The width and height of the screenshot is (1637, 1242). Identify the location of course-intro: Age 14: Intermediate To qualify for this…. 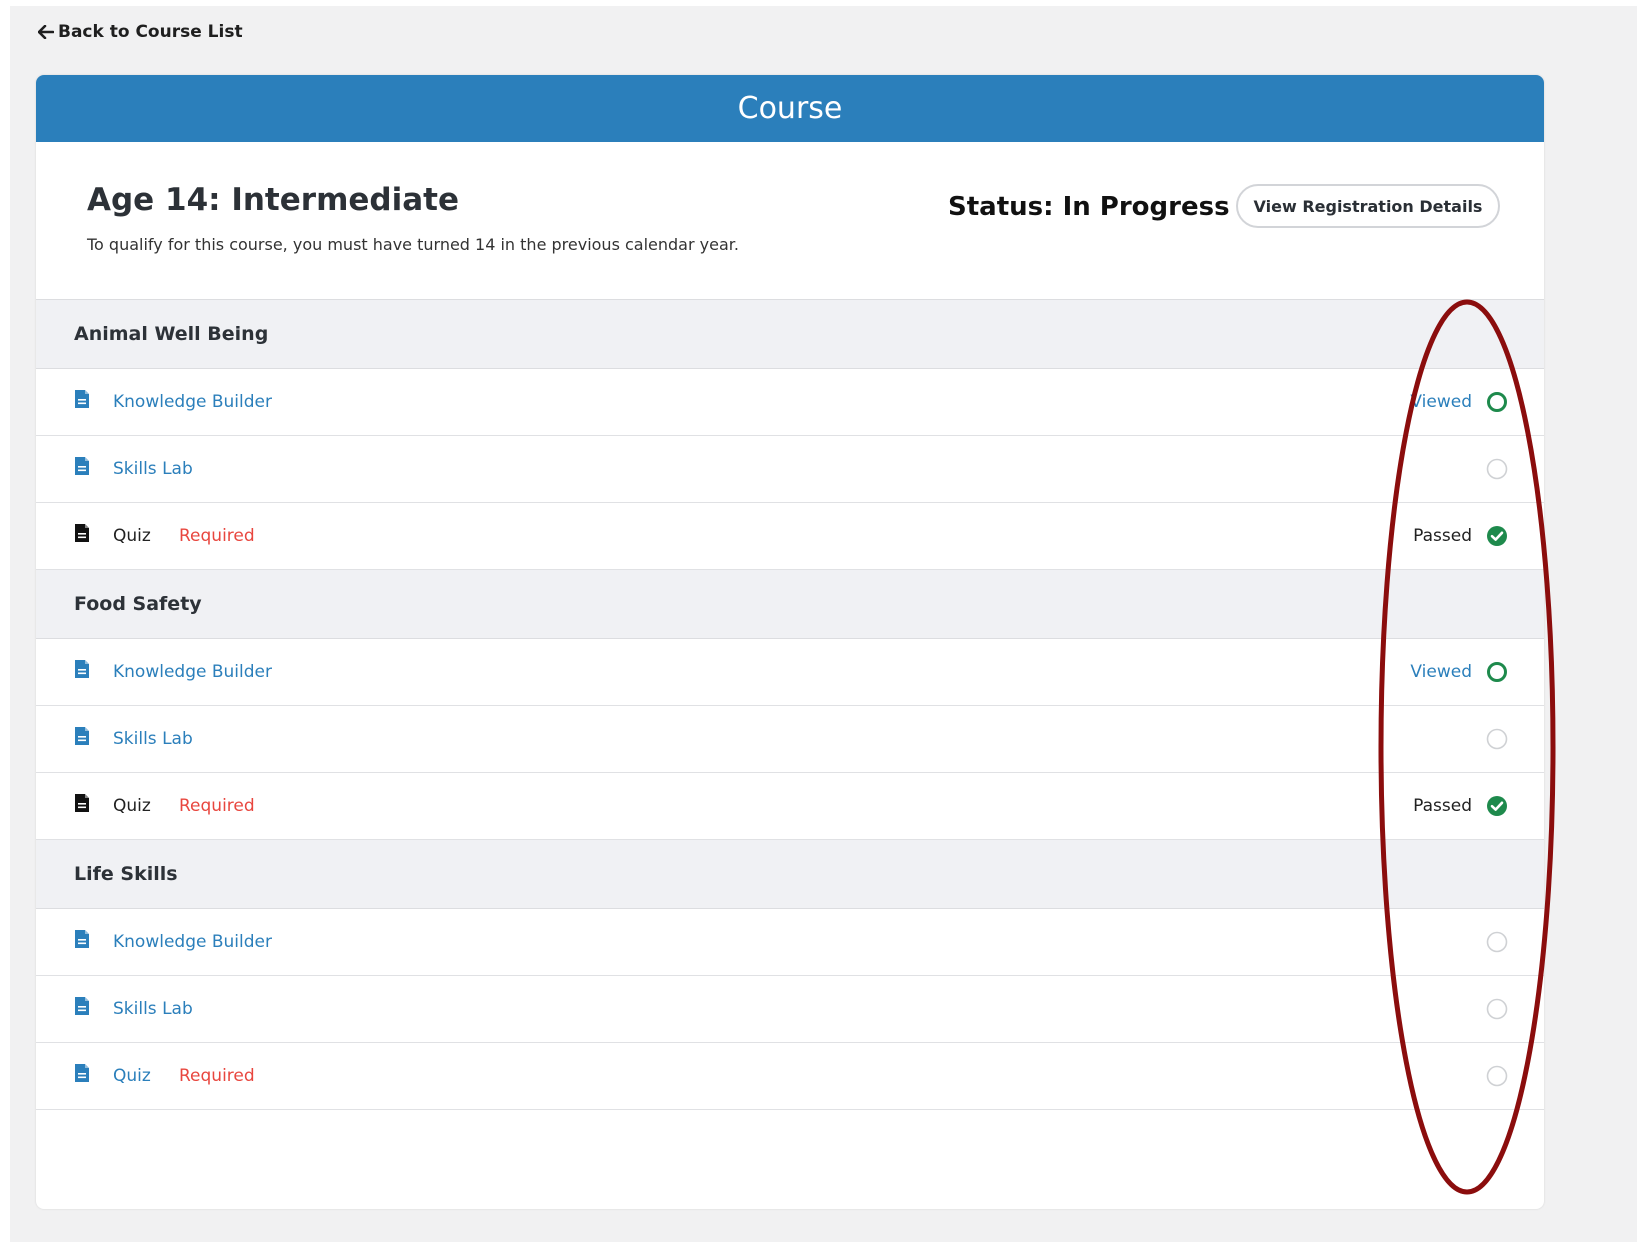
(790, 221).